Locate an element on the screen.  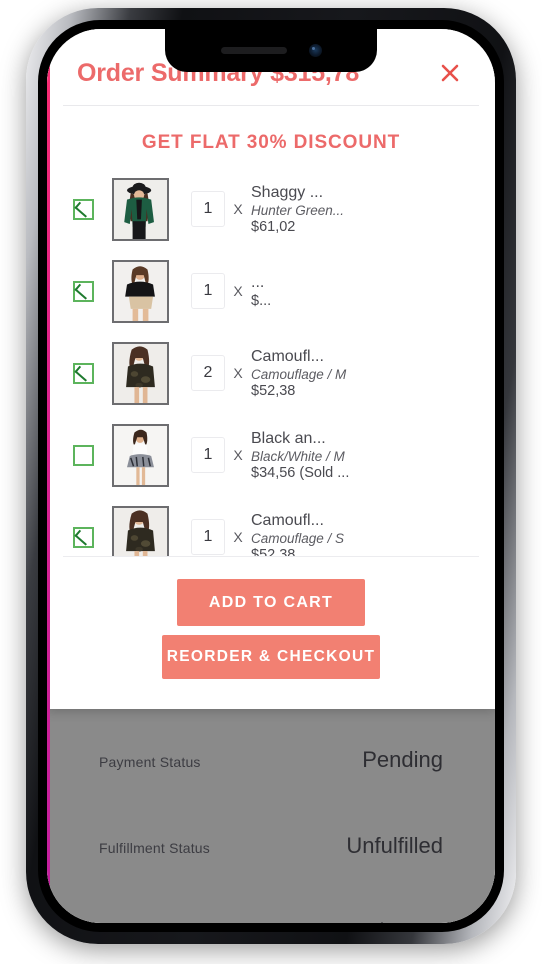
green-jacket-thumbnail is located at coordinates (140, 209).